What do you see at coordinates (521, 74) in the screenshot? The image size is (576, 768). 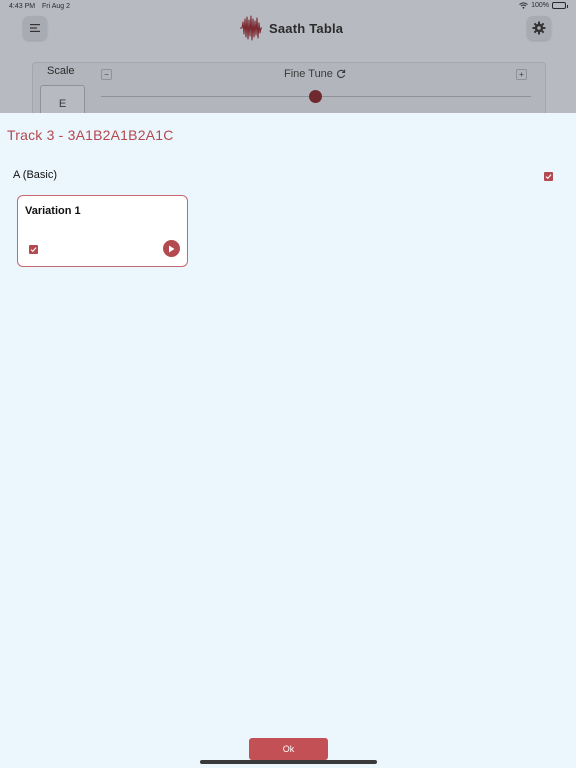 I see `fine-tune-plus-button: +` at bounding box center [521, 74].